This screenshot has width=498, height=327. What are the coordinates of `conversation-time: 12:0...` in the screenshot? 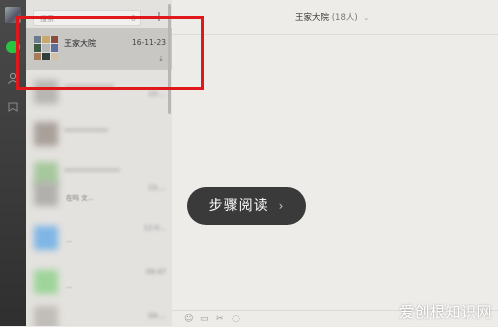 It's located at (154, 228).